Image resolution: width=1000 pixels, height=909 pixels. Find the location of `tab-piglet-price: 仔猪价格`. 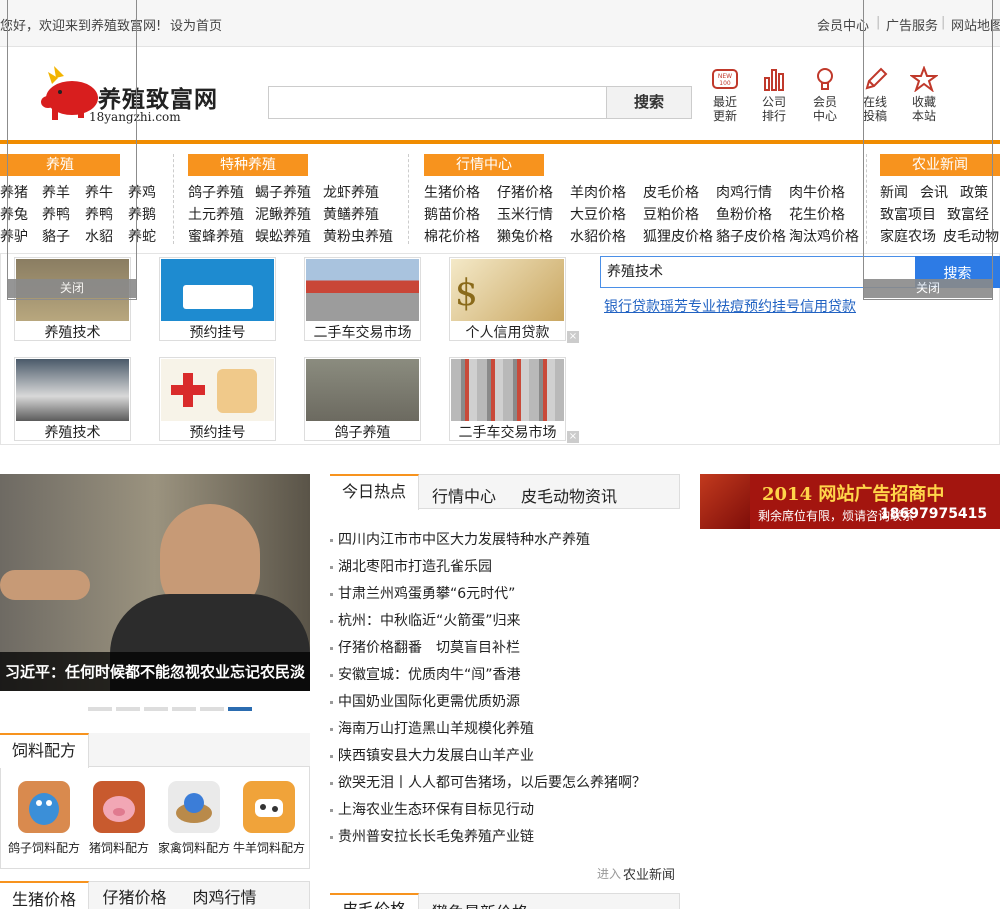

tab-piglet-price: 仔猪价格 is located at coordinates (134, 895).